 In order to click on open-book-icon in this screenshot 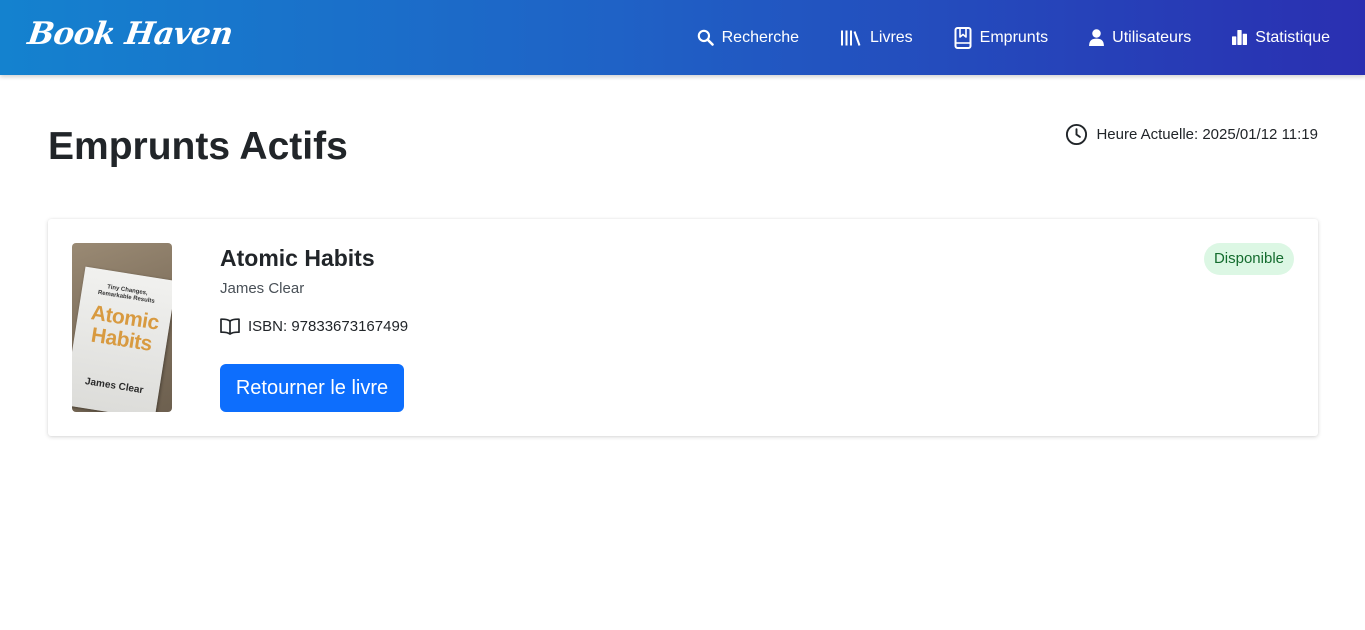, I will do `click(230, 326)`.